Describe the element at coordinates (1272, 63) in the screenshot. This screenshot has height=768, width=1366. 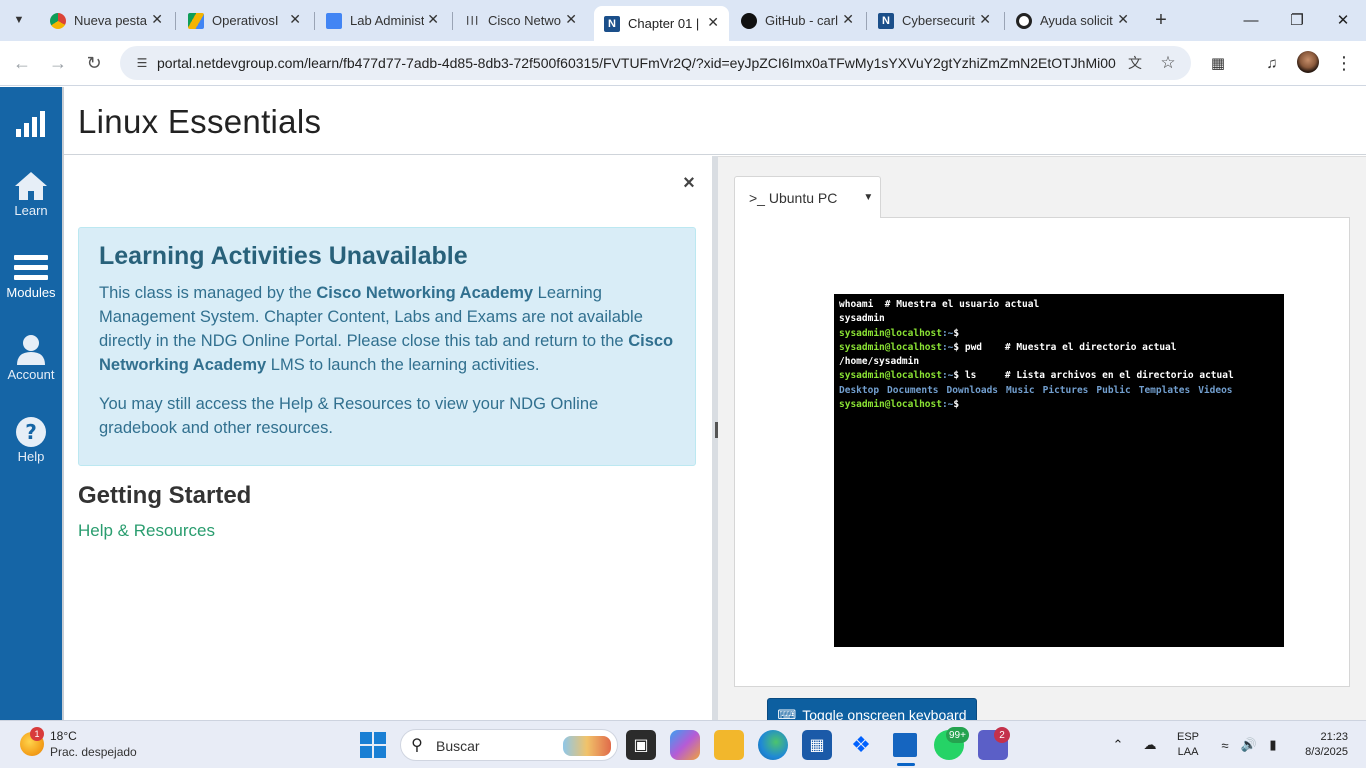
I see `media-controls-icon: ♫` at that location.